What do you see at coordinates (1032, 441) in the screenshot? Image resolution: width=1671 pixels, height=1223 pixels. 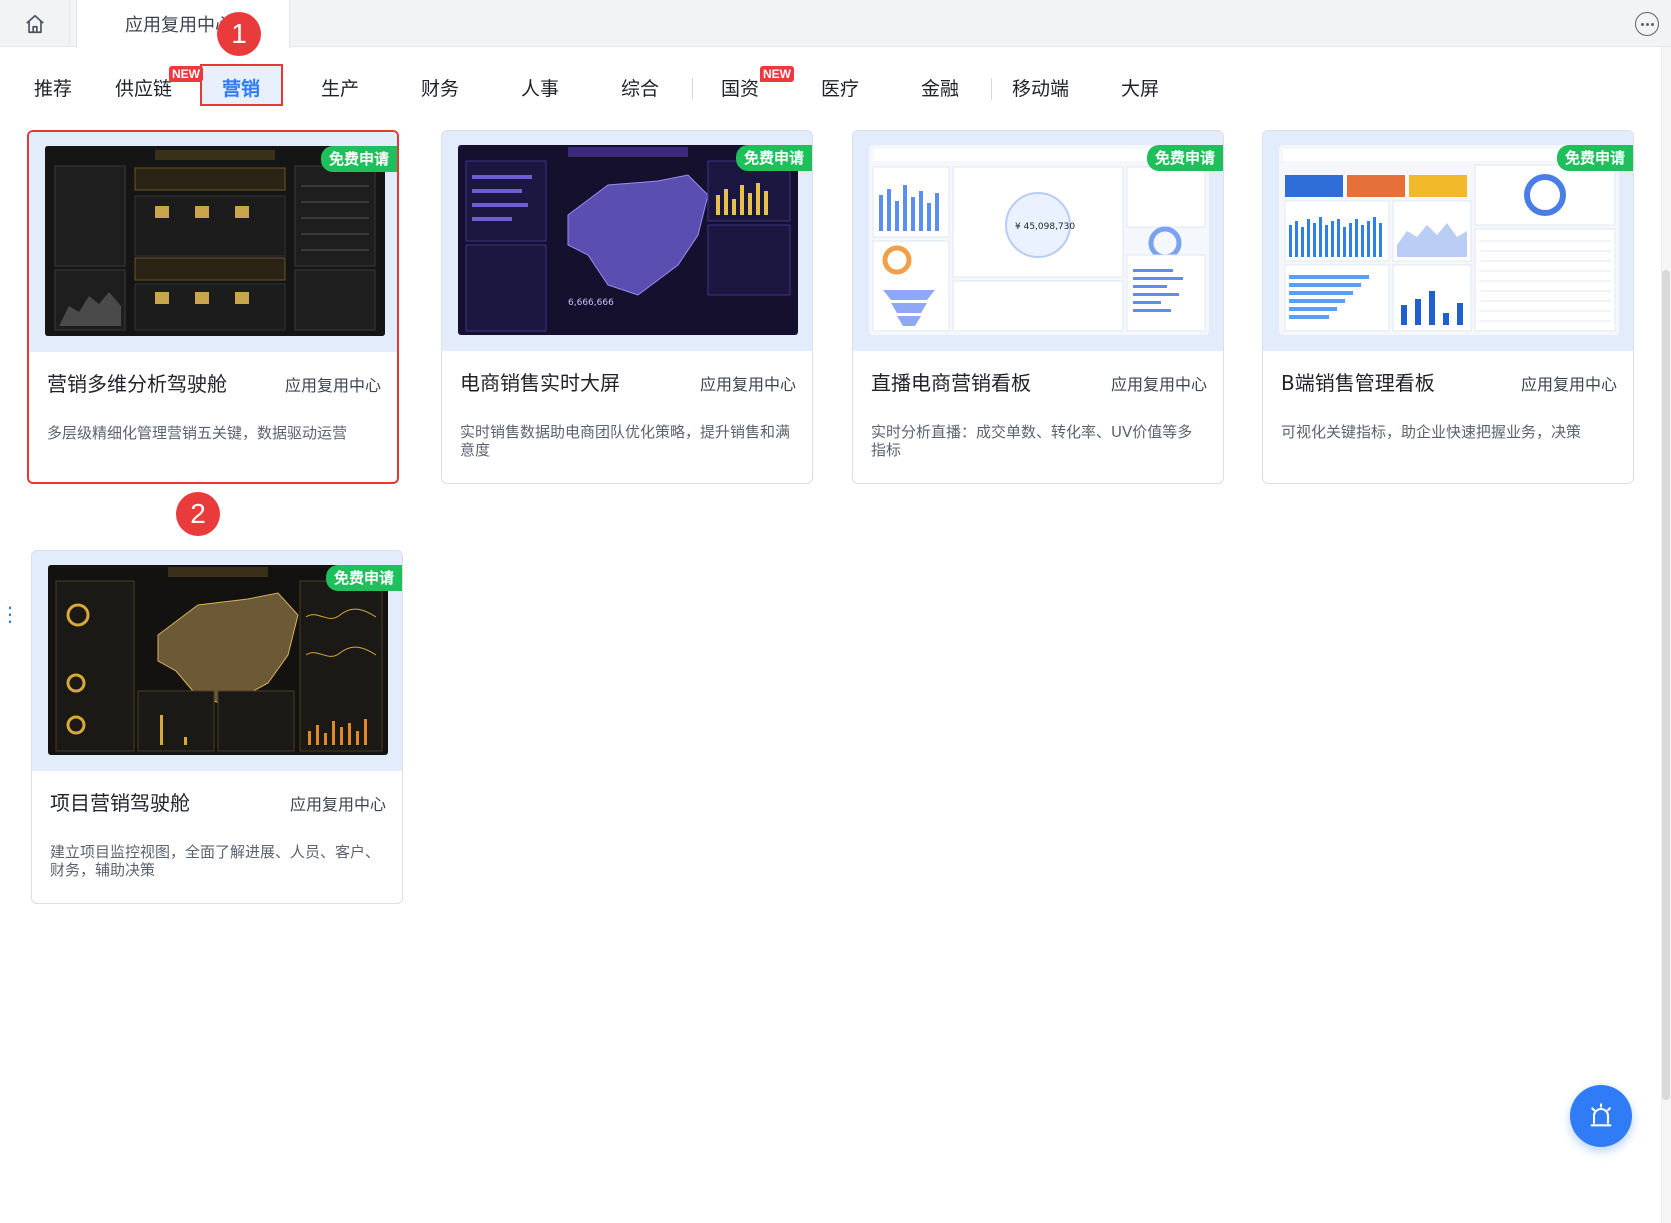 I see `card-description: 实时分析直播：成交单数、转化率、UV价值等多指标` at bounding box center [1032, 441].